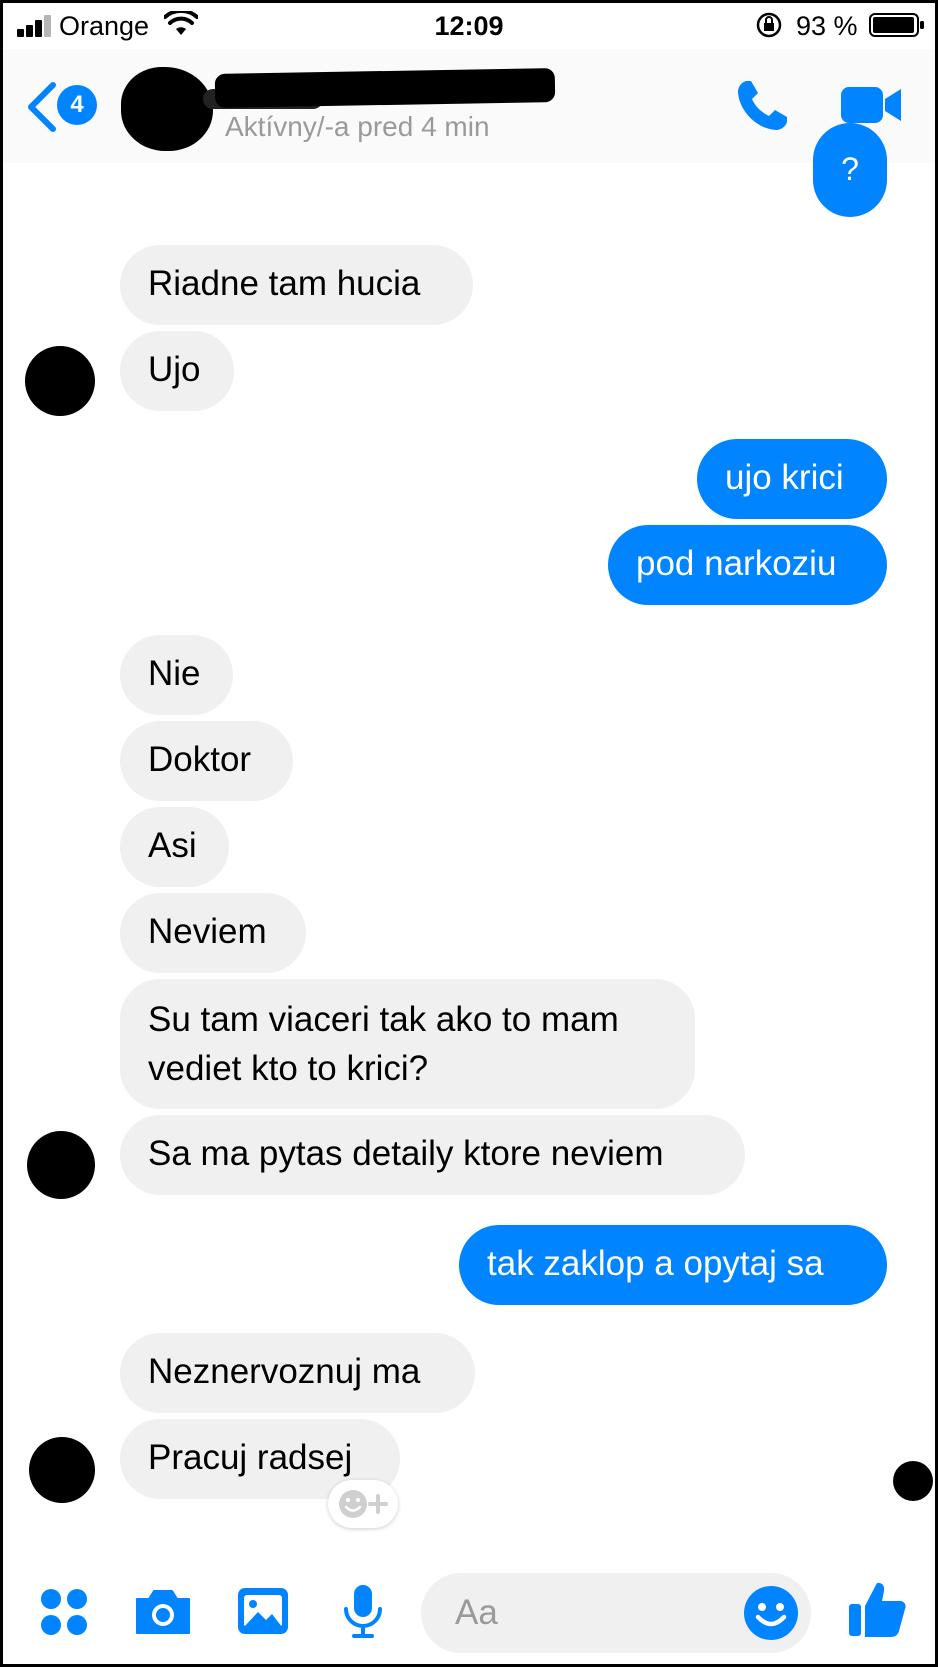 The height and width of the screenshot is (1667, 938). What do you see at coordinates (64, 1612) in the screenshot?
I see `apps-icon` at bounding box center [64, 1612].